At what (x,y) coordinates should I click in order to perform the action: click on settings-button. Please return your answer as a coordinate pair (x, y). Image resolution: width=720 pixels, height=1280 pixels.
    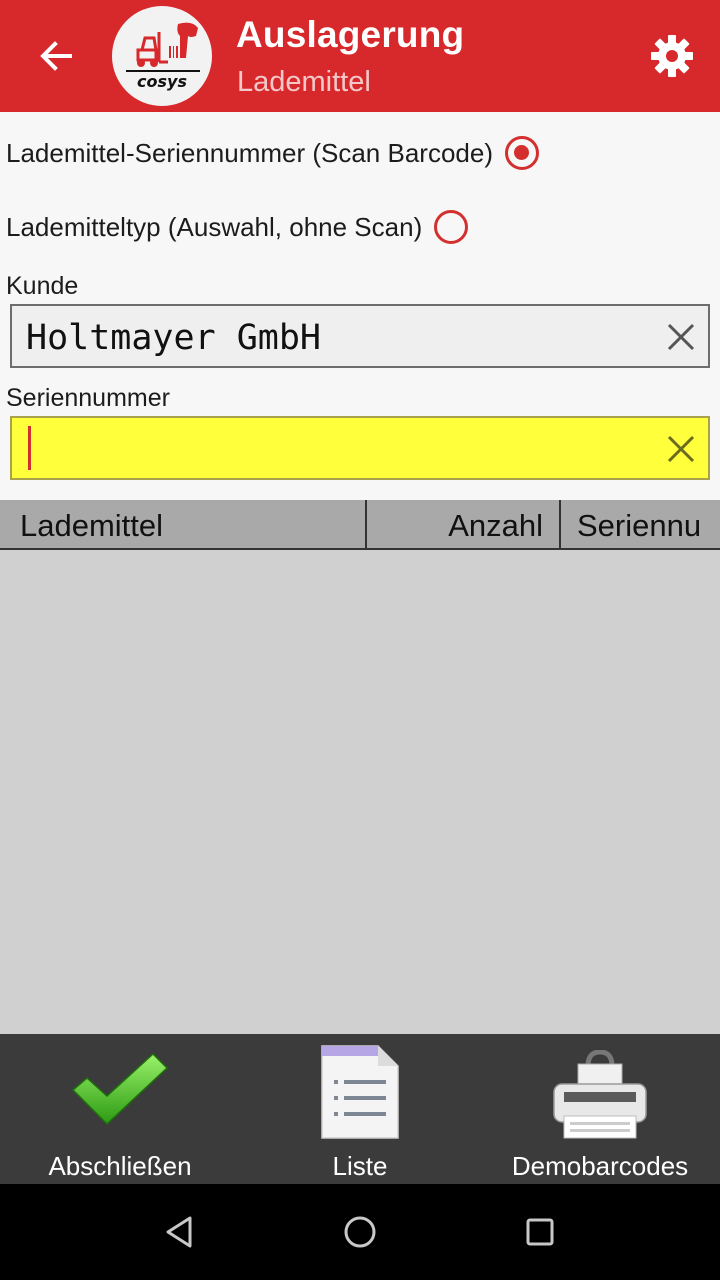
    Looking at the image, I should click on (672, 56).